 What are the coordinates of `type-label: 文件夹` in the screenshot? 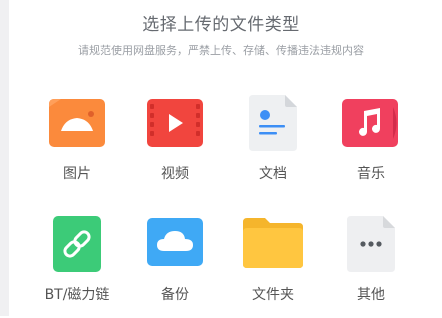 It's located at (273, 295).